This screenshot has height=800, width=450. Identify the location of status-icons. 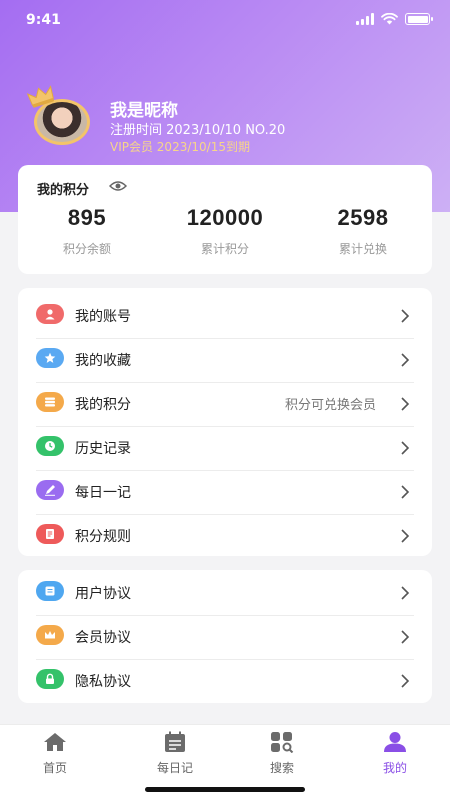
(394, 19).